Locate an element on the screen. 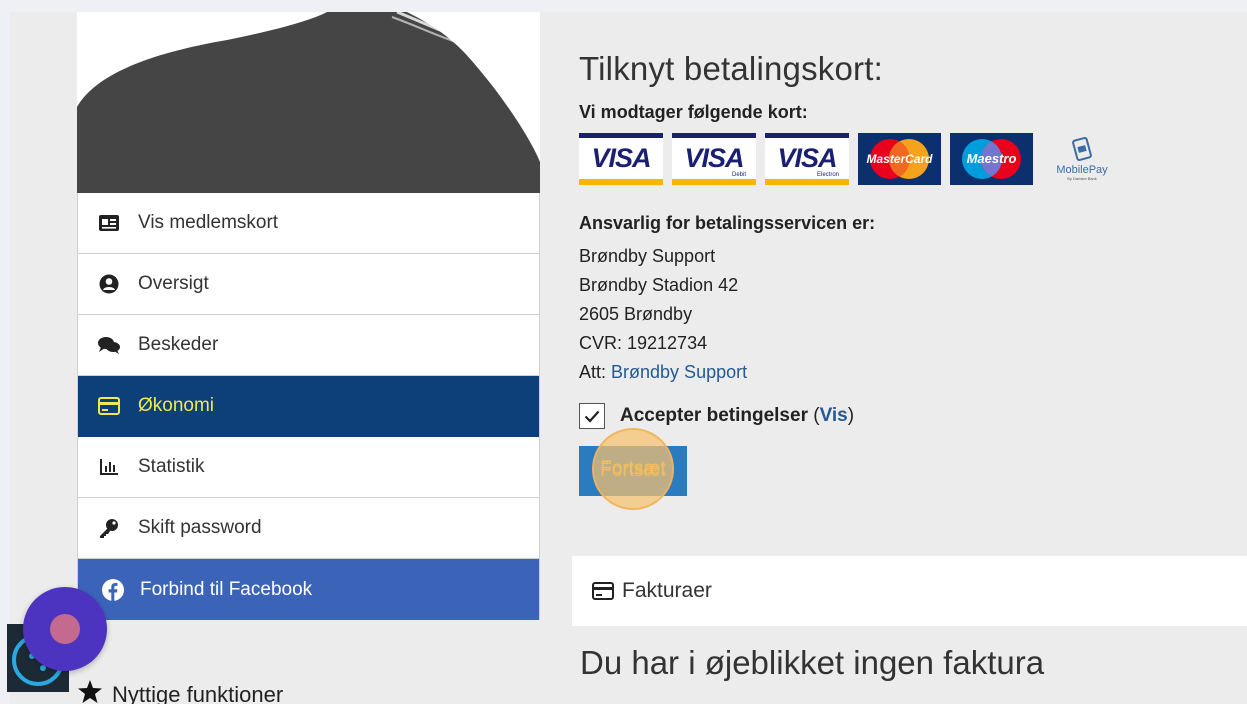 This screenshot has height=704, width=1247. maestro-logo: Maestro is located at coordinates (991, 159).